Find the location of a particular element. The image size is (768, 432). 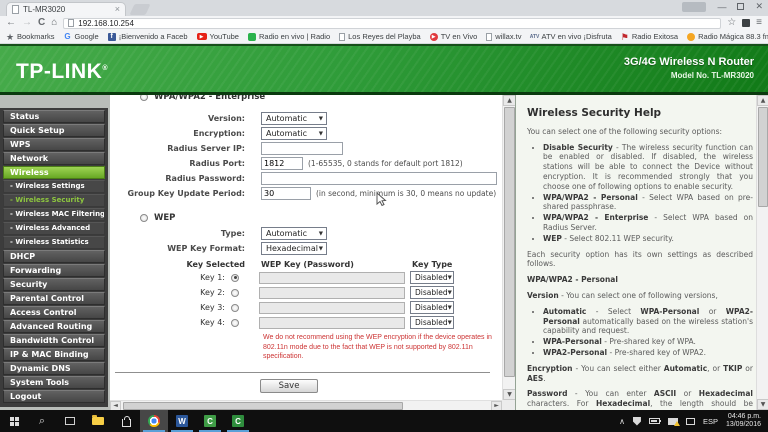

task-view-button is located at coordinates (70, 421).